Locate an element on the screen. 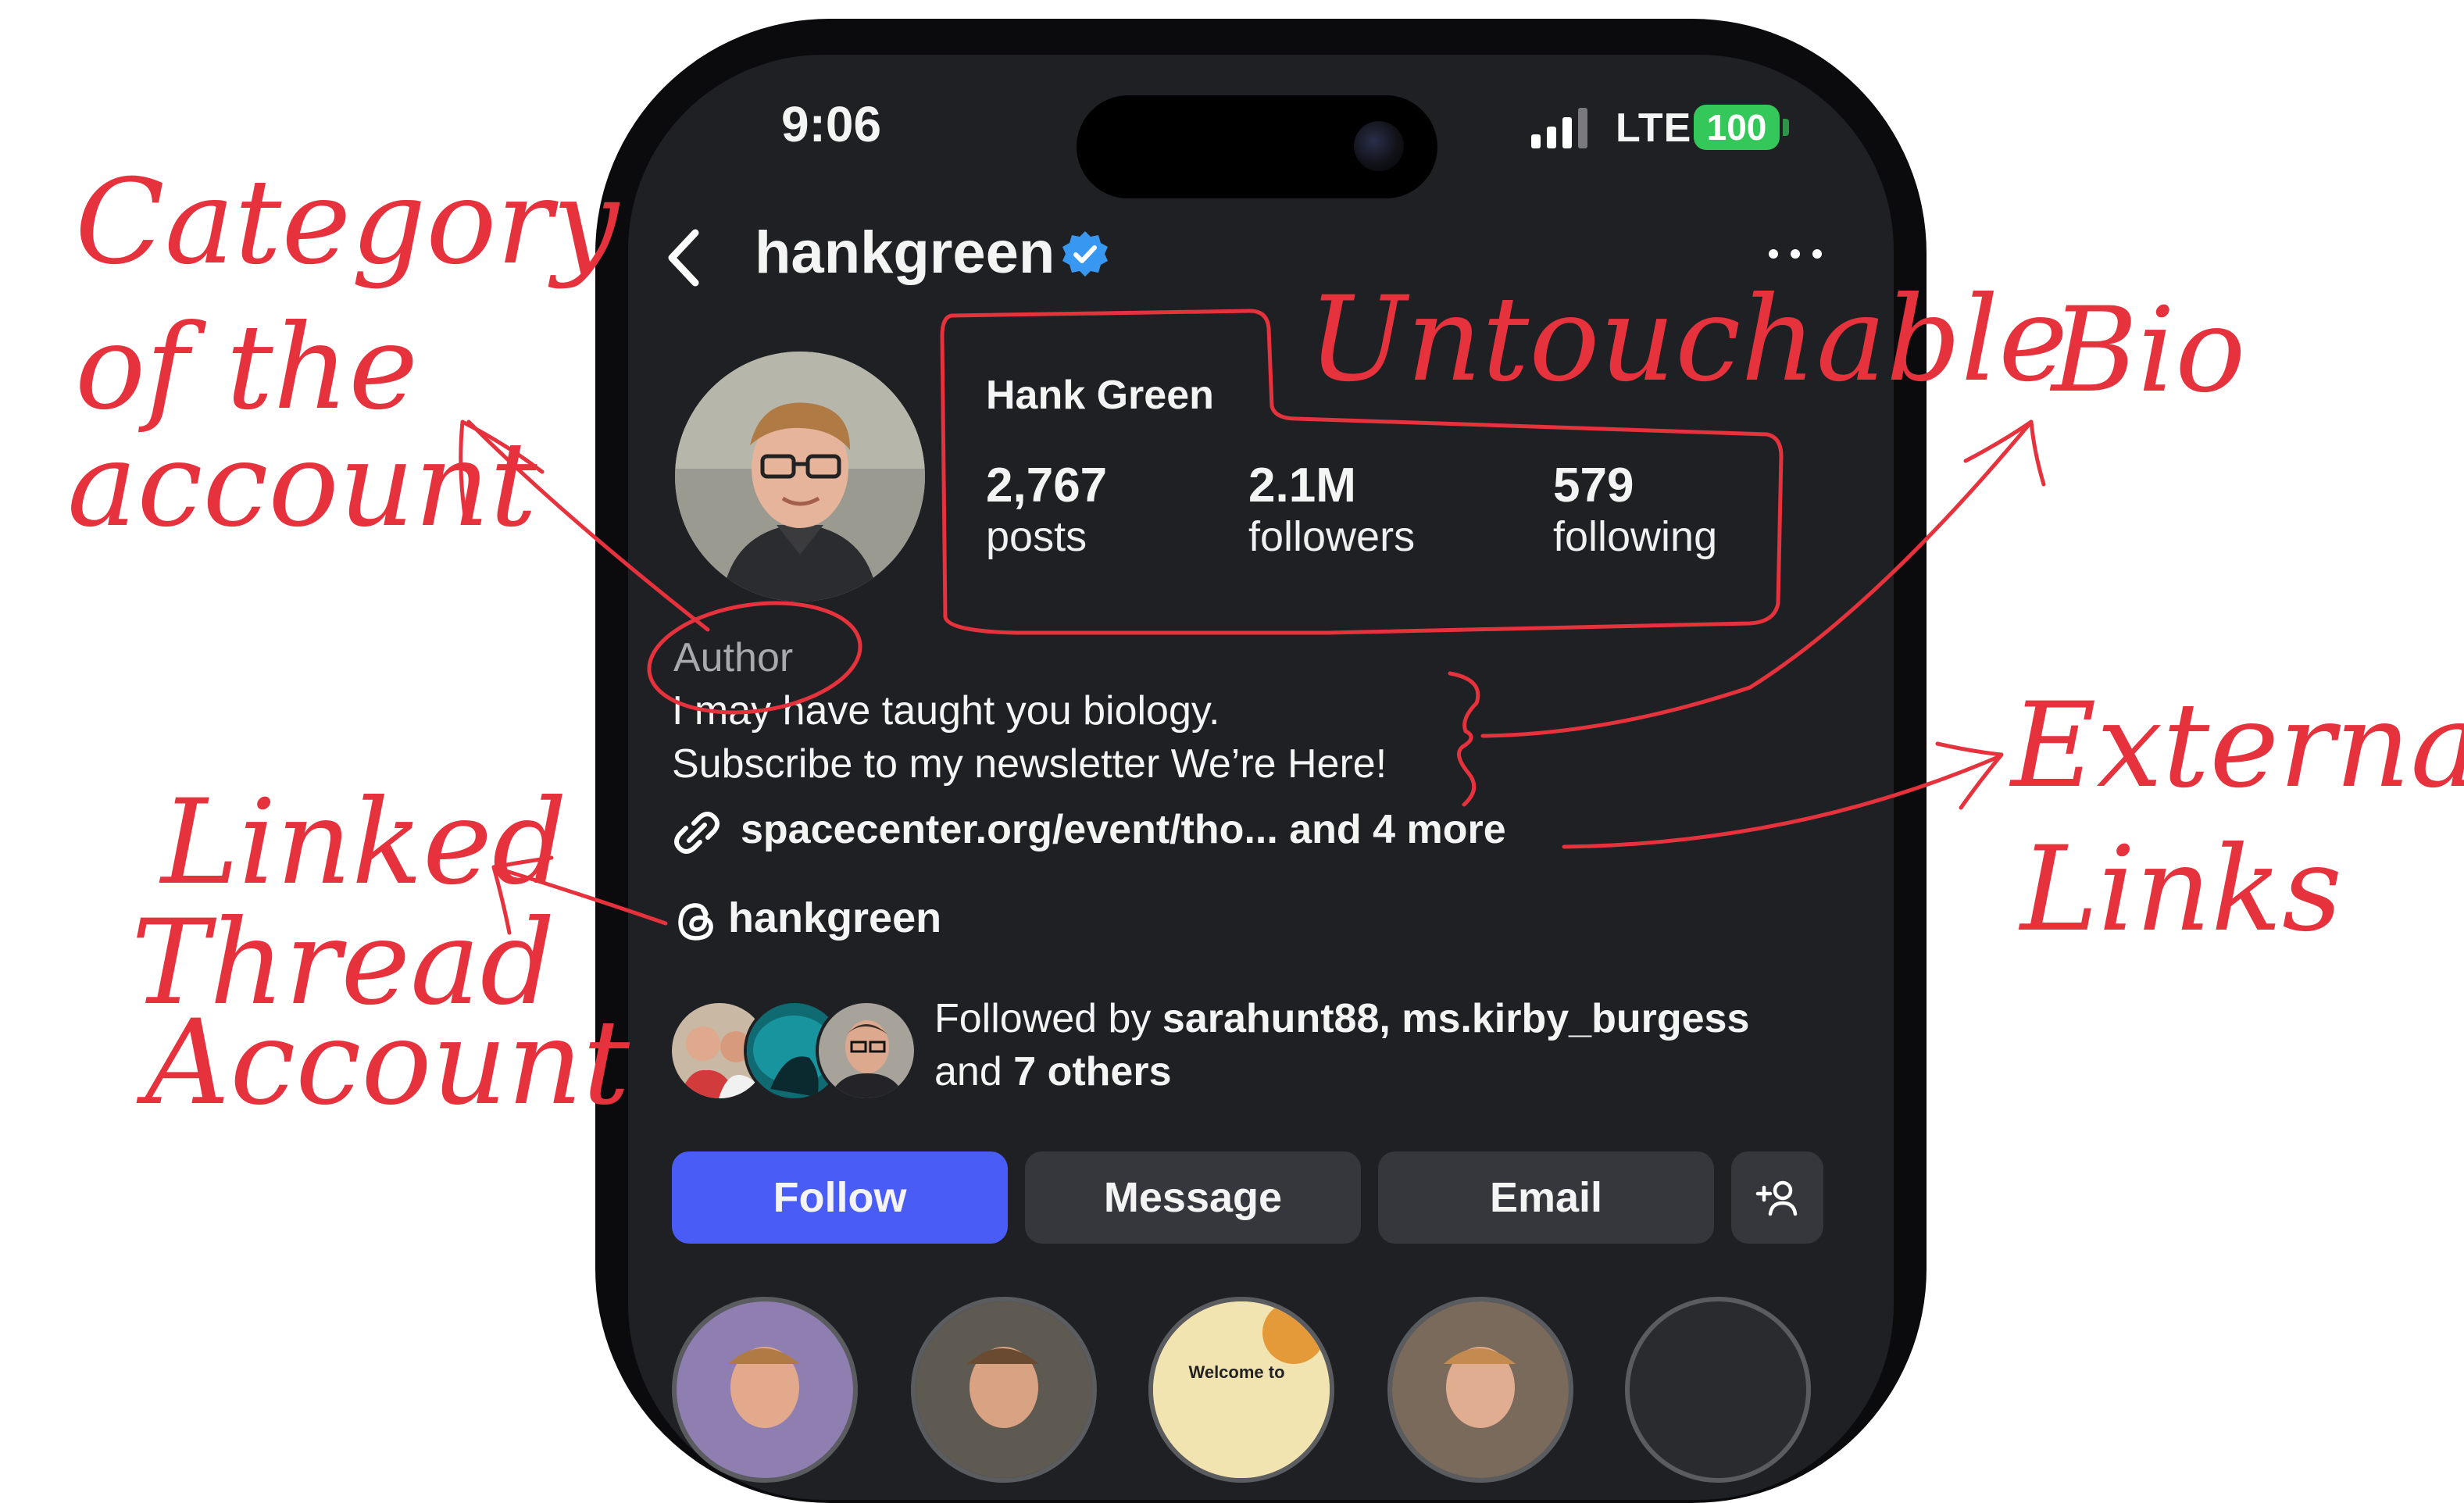 The height and width of the screenshot is (1503, 2464). threads-icon is located at coordinates (695, 922).